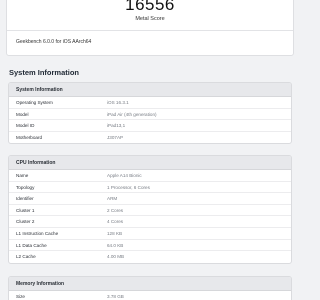 This screenshot has height=300, width=320. I want to click on divider, so click(150, 30).